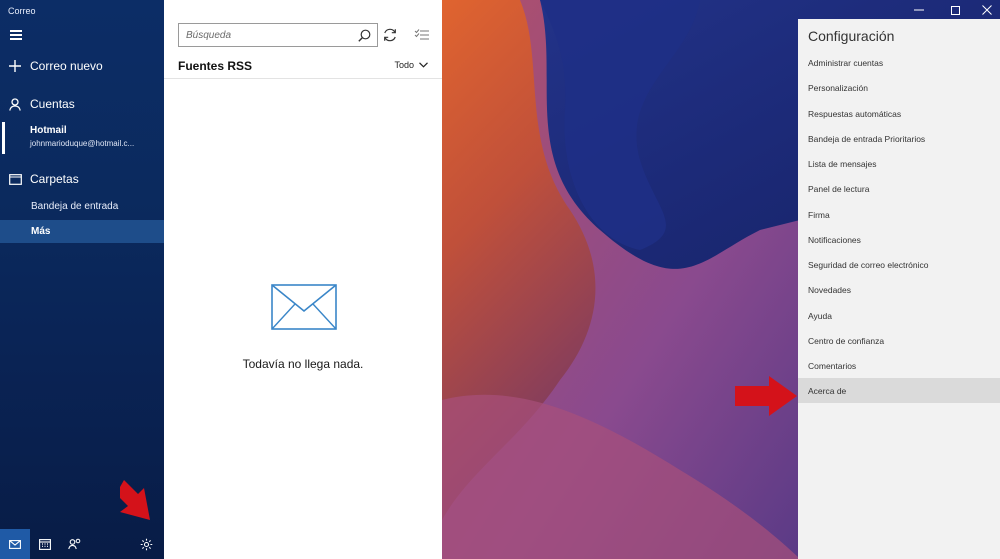 The width and height of the screenshot is (1000, 559). What do you see at coordinates (52, 104) in the screenshot?
I see `accounts-header-label: Cuentas` at bounding box center [52, 104].